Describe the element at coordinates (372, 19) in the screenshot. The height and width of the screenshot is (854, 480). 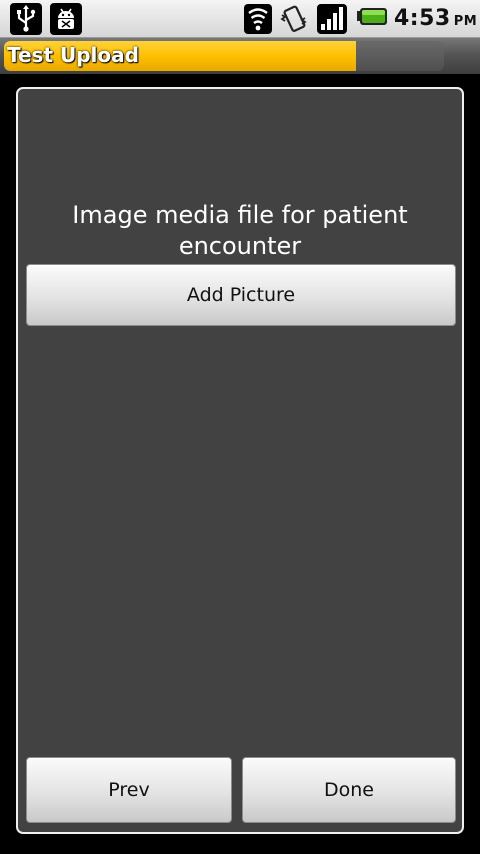
I see `battery-icon` at that location.